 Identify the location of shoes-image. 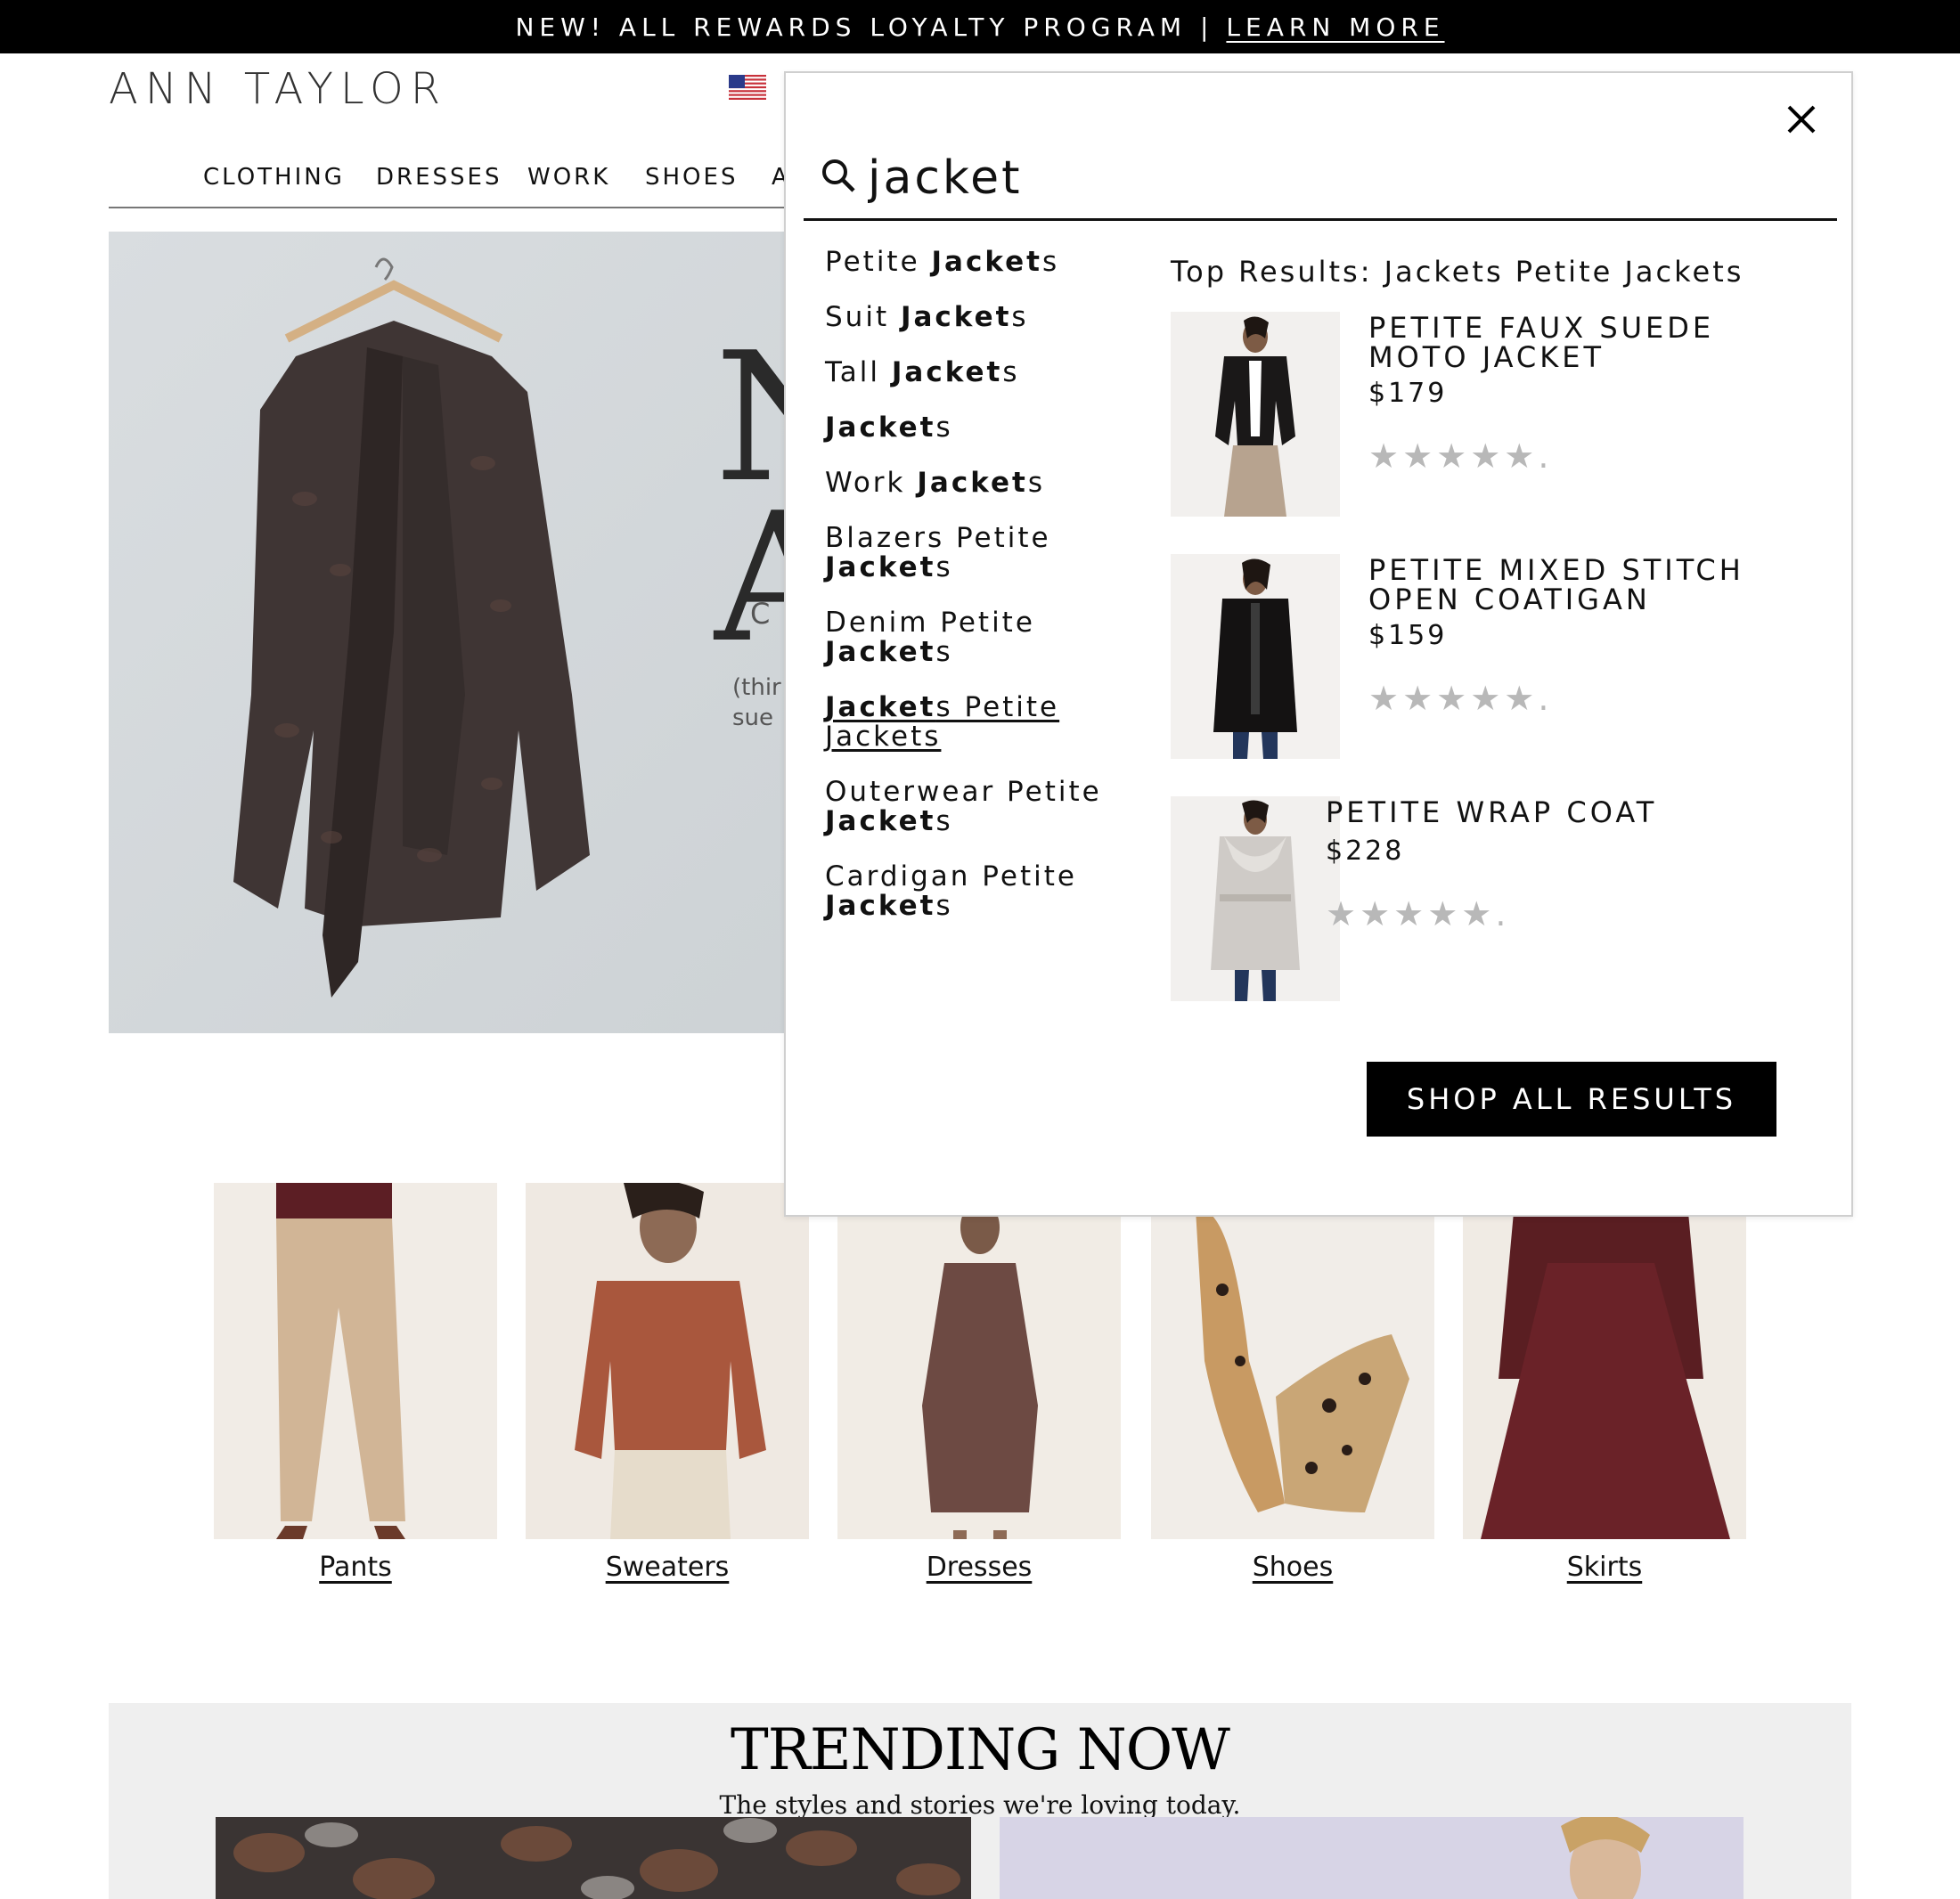
(1302, 1360).